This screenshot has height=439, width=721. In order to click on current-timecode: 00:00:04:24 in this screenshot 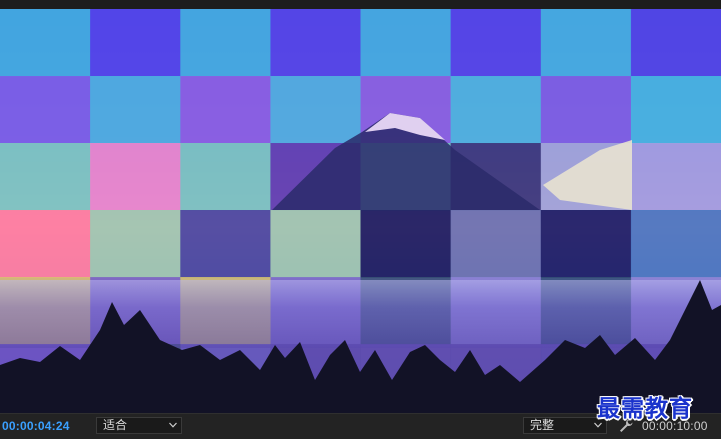, I will do `click(36, 426)`.